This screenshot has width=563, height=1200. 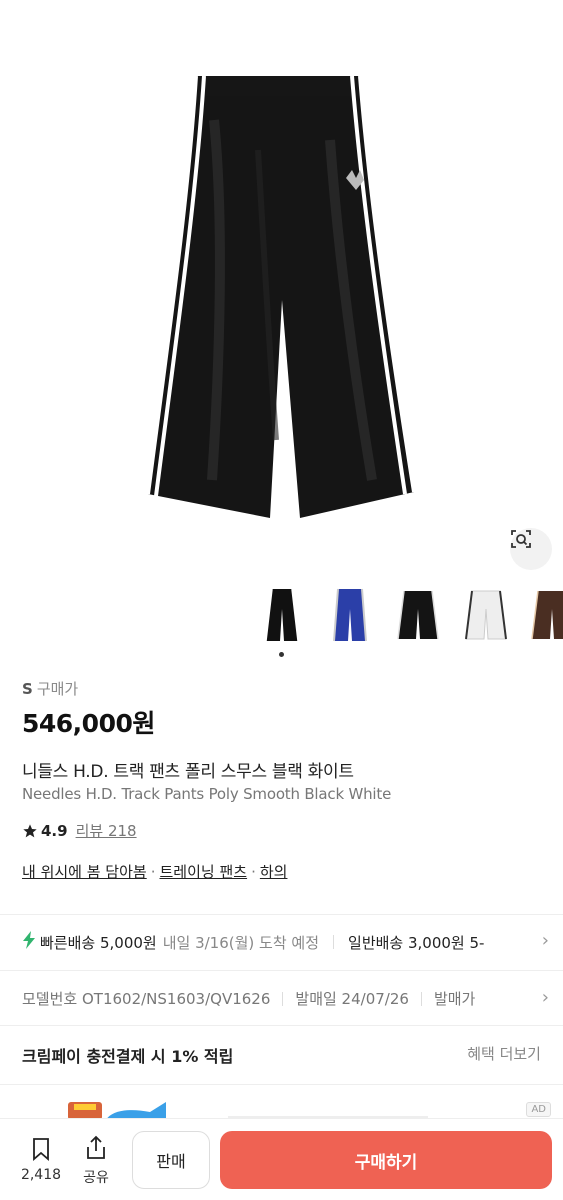 I want to click on thumbnail-white, so click(x=486, y=615).